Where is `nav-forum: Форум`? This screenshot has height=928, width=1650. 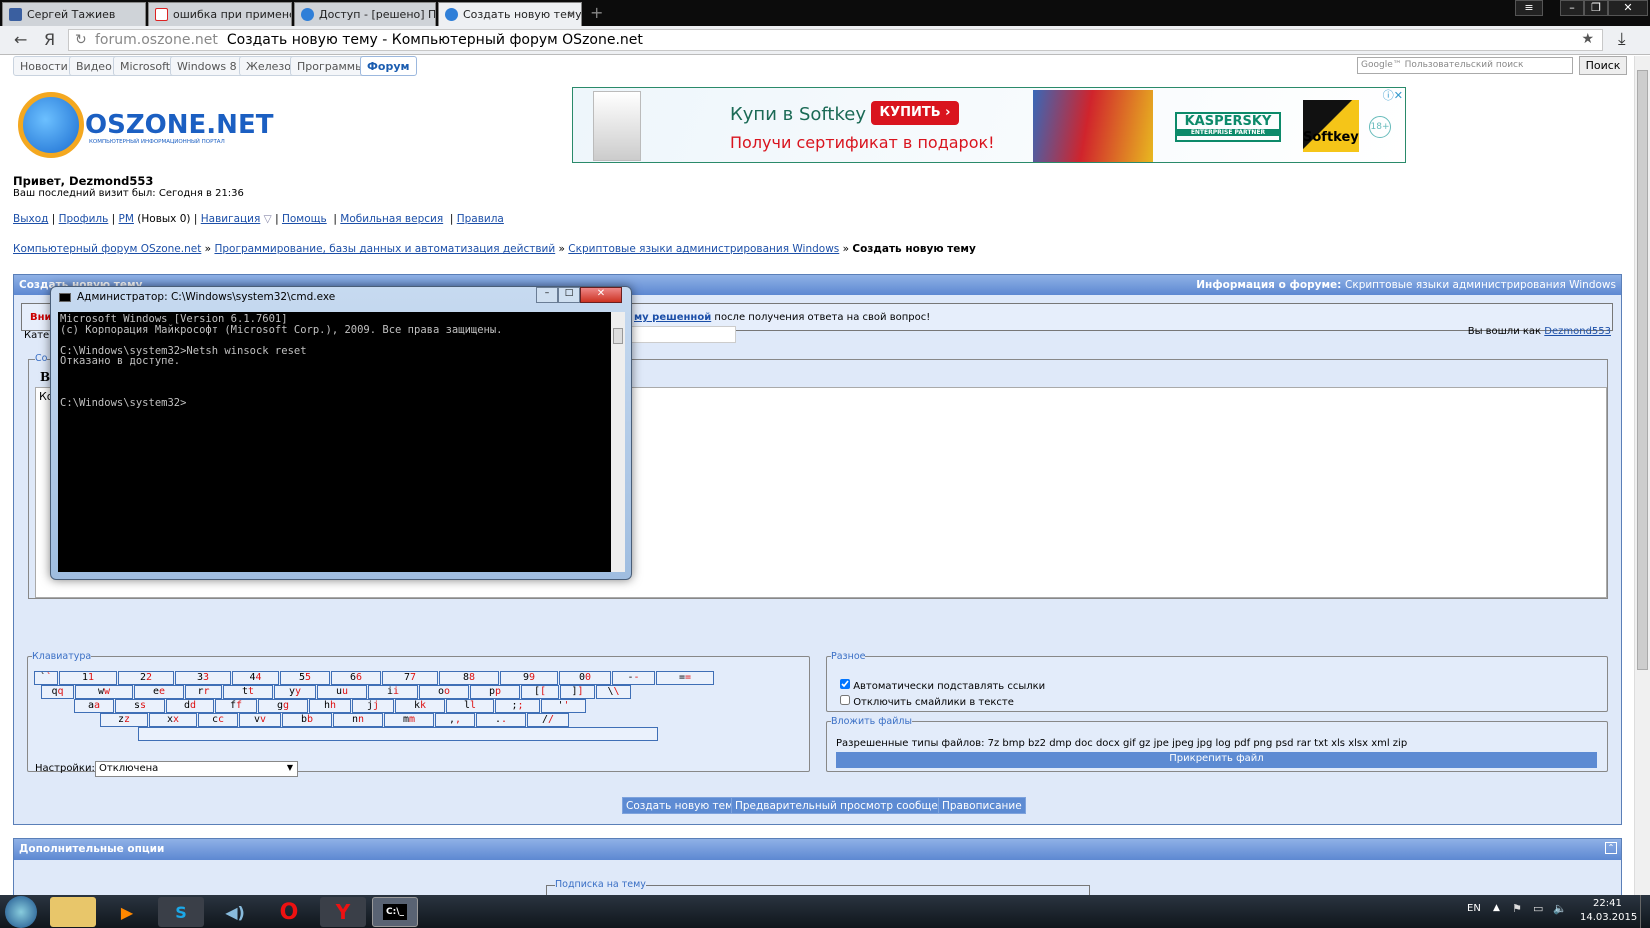
nav-forum: Форум is located at coordinates (388, 66).